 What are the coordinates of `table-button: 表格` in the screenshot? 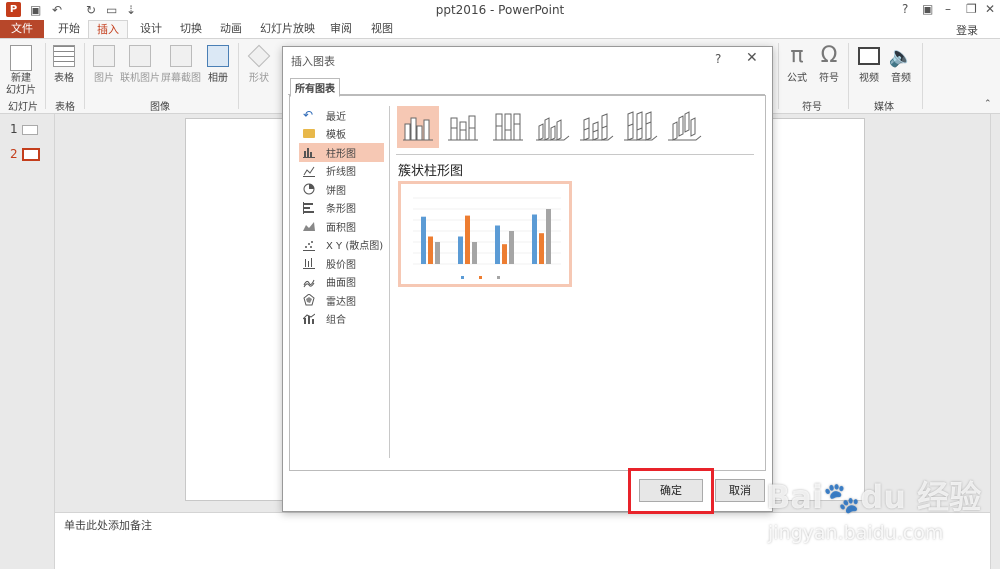 It's located at (64, 63).